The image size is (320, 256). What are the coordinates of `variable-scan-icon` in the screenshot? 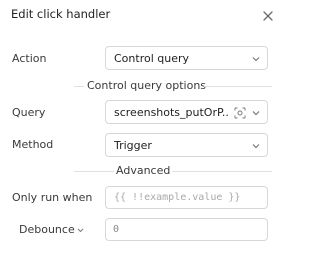 It's located at (240, 113).